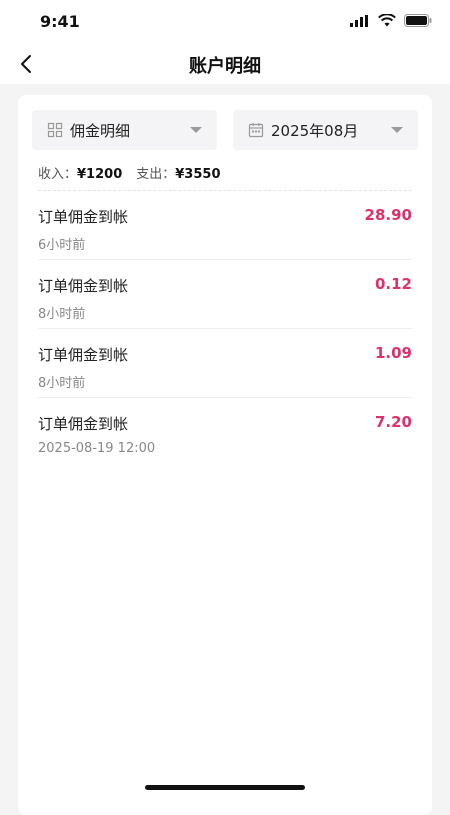 The image size is (450, 815). What do you see at coordinates (393, 353) in the screenshot?
I see `record-amount: 1.09` at bounding box center [393, 353].